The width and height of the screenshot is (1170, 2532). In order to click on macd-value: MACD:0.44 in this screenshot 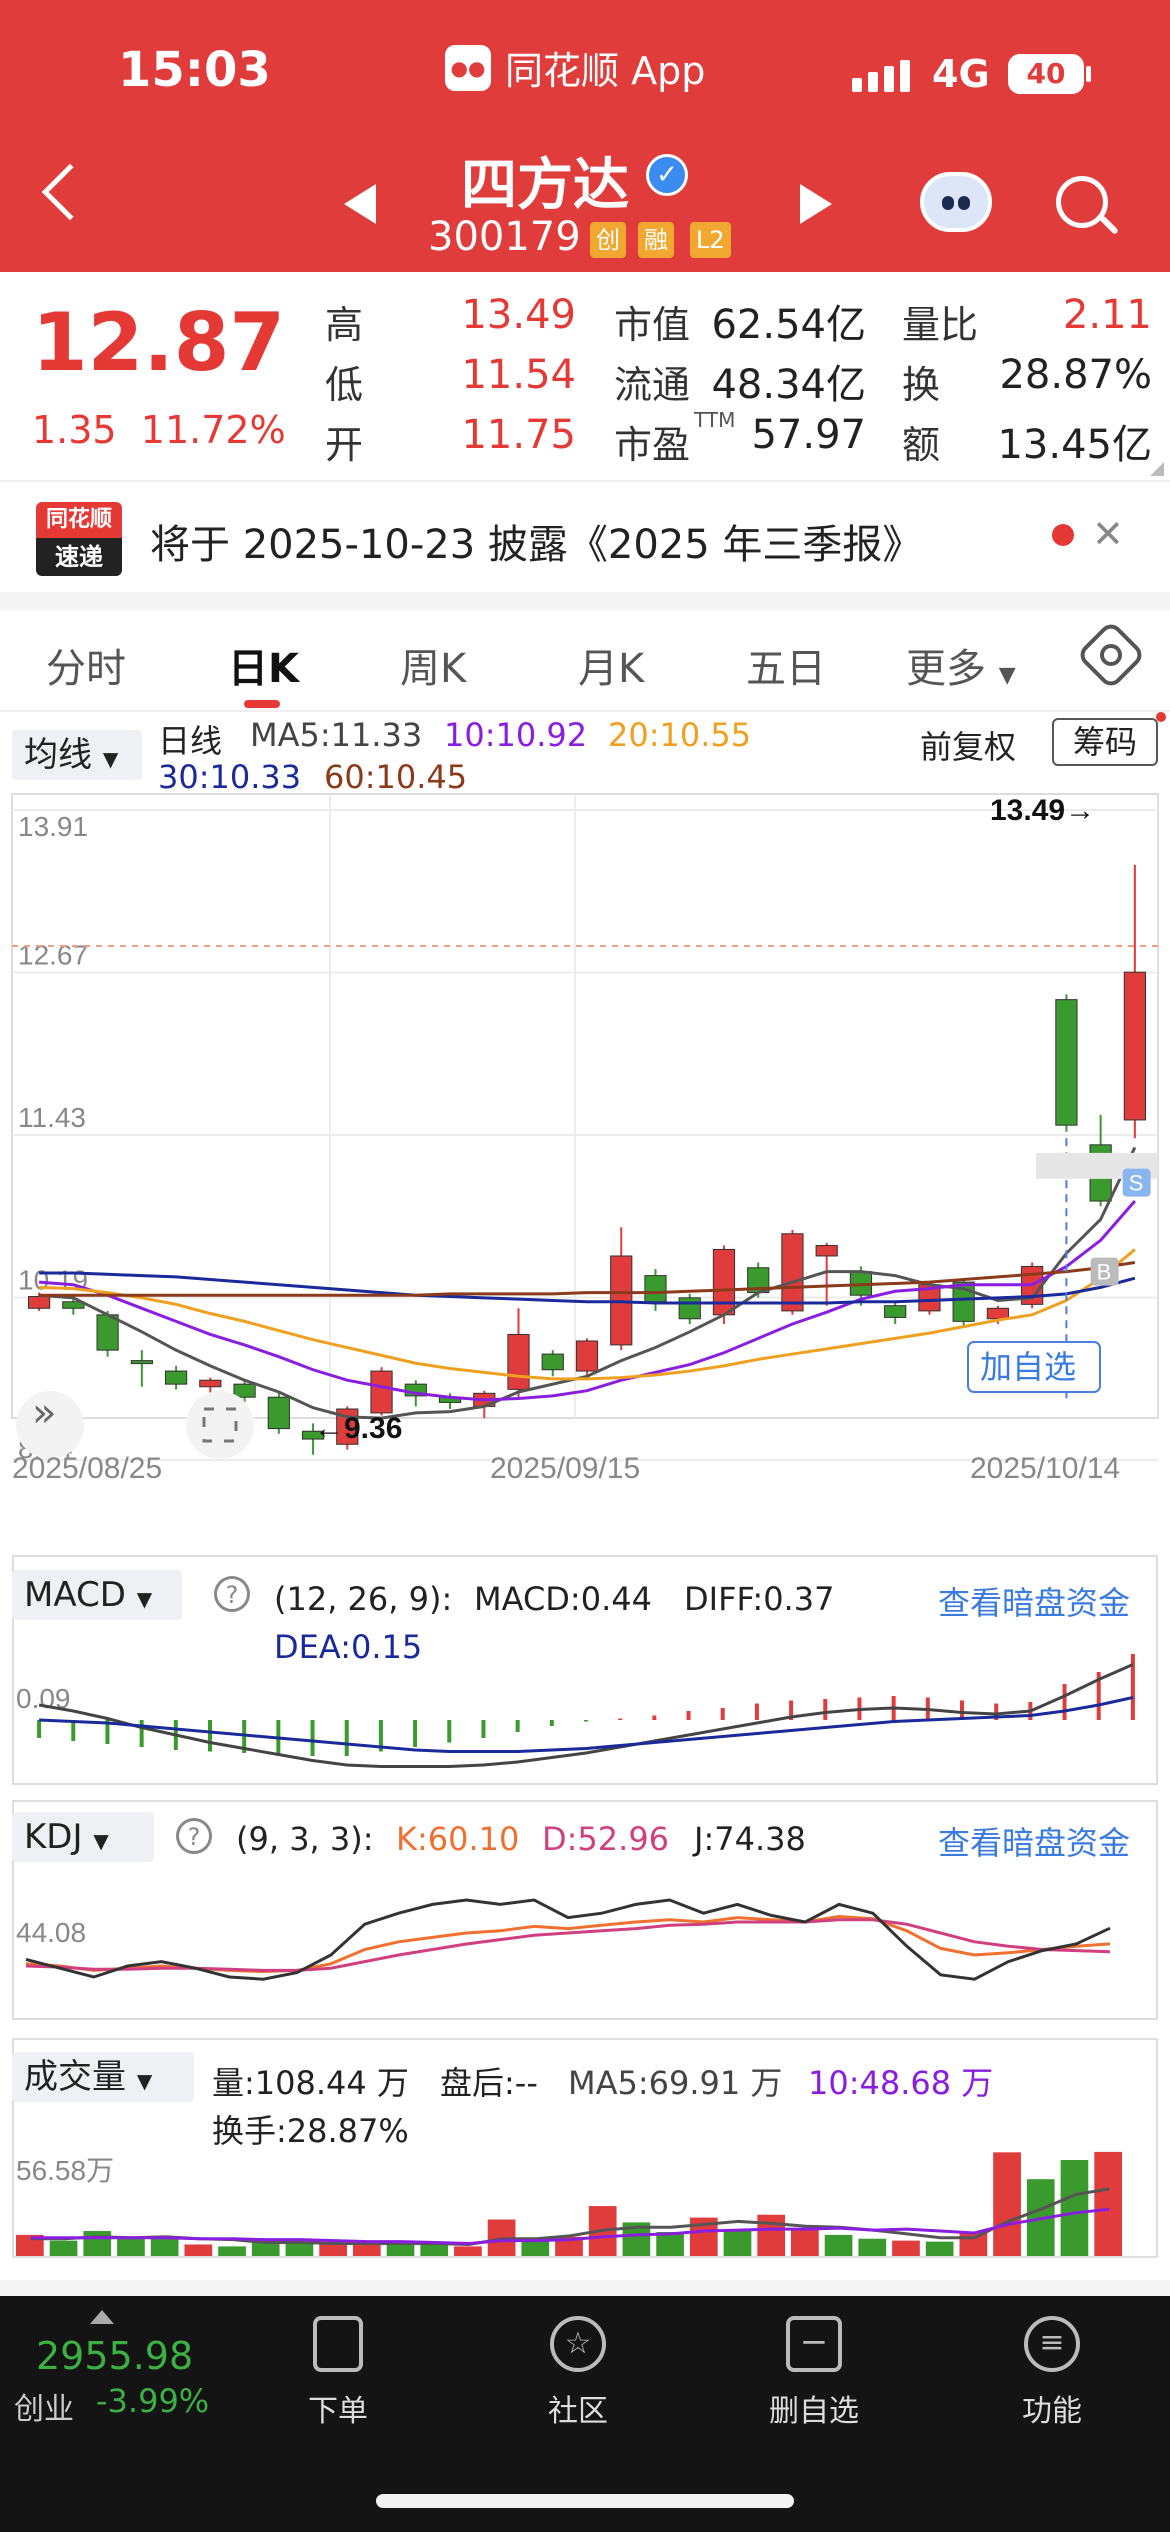, I will do `click(563, 1599)`.